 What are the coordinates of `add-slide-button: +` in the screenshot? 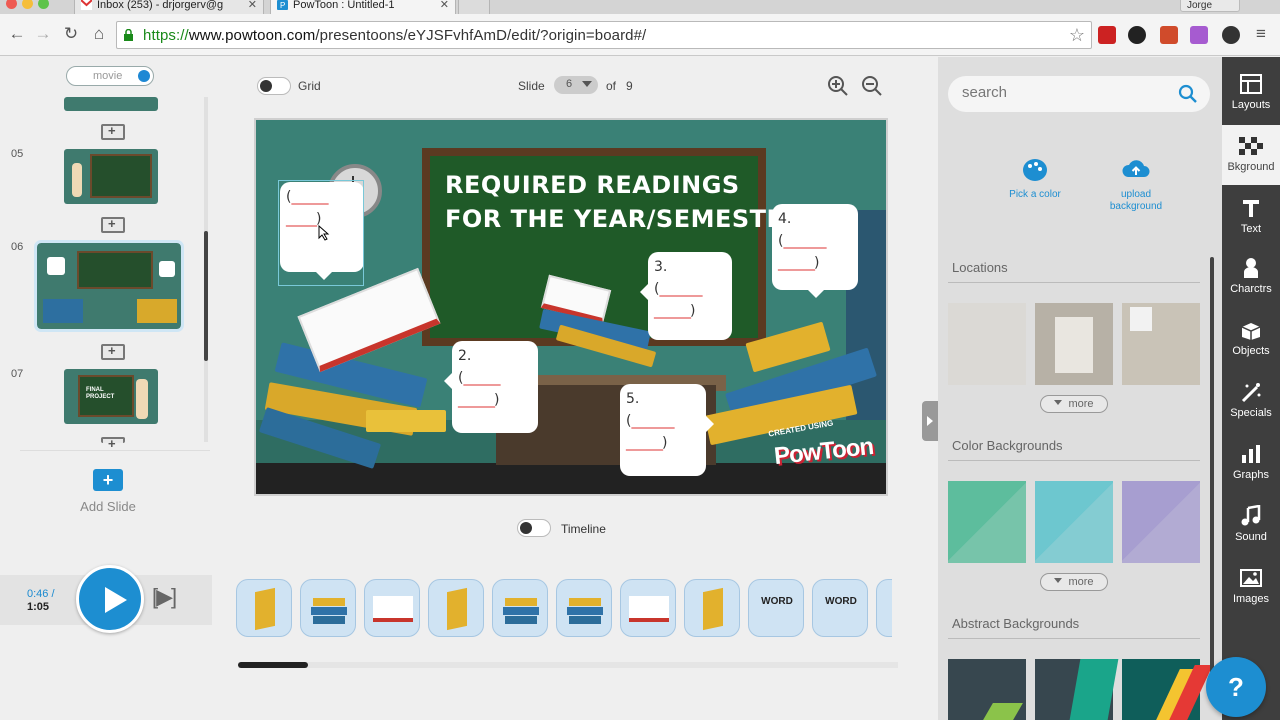 It's located at (108, 480).